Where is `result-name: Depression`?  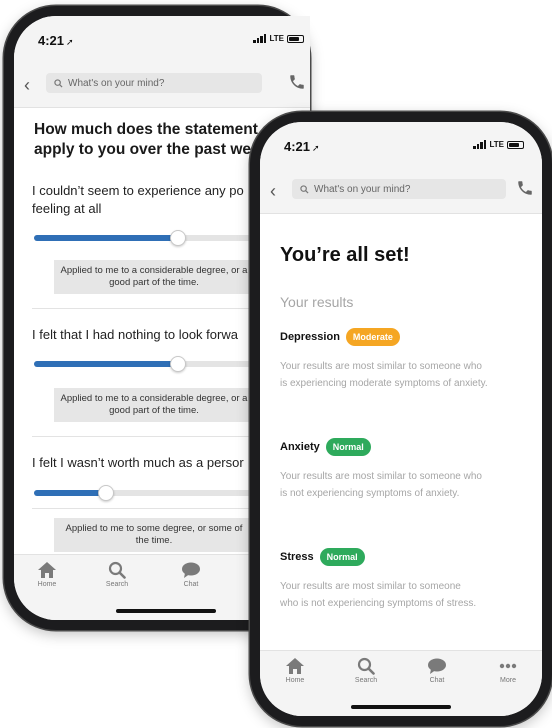 result-name: Depression is located at coordinates (310, 337).